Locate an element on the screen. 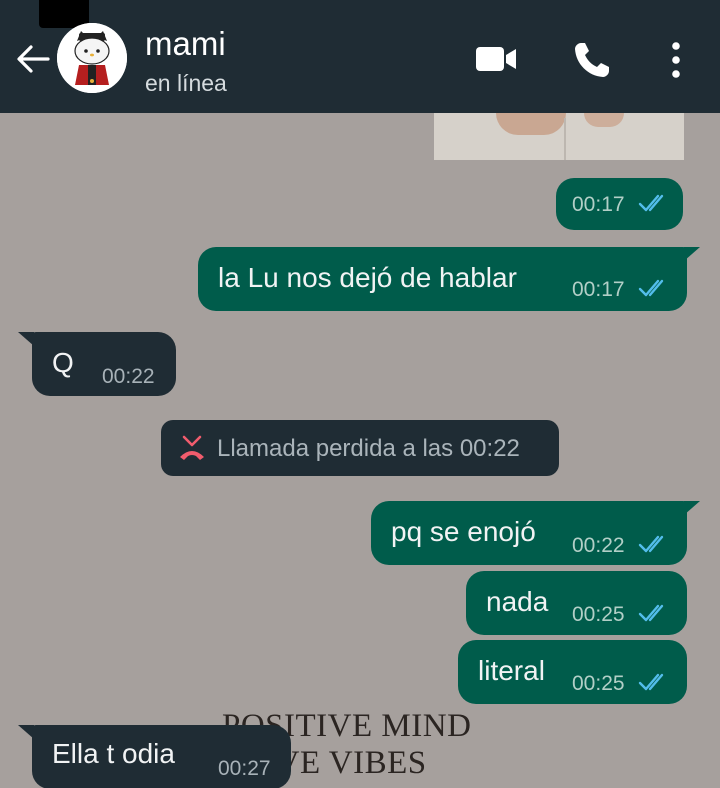 This screenshot has width=720, height=788. message-bubble-outgoing: literal 00:25 is located at coordinates (572, 672).